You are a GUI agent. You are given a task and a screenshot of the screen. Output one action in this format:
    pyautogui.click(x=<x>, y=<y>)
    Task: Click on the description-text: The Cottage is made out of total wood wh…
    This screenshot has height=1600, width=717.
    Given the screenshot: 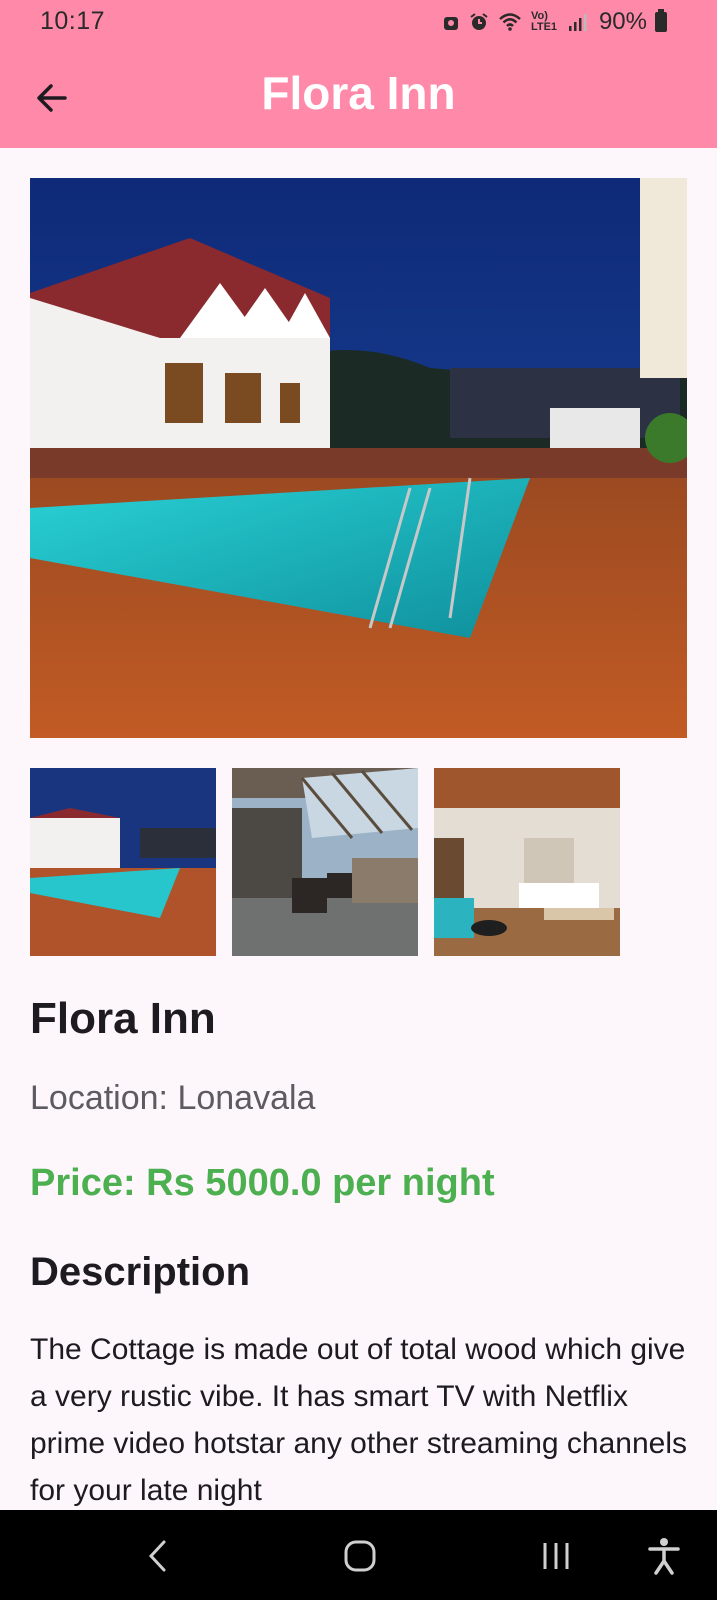 What is the action you would take?
    pyautogui.click(x=359, y=1419)
    